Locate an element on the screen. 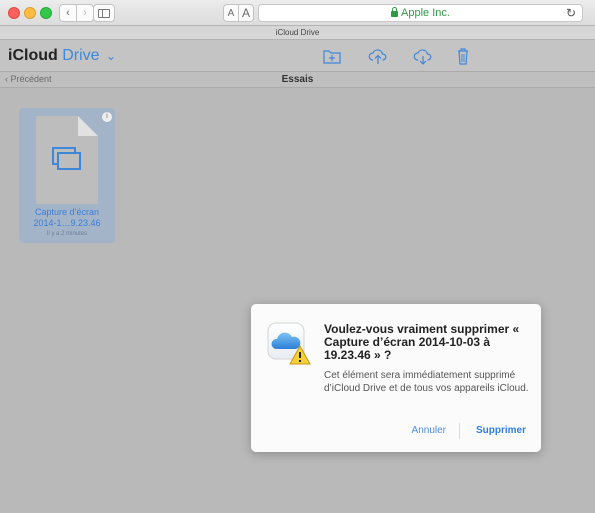 The height and width of the screenshot is (513, 595). new-folder-icon is located at coordinates (332, 57).